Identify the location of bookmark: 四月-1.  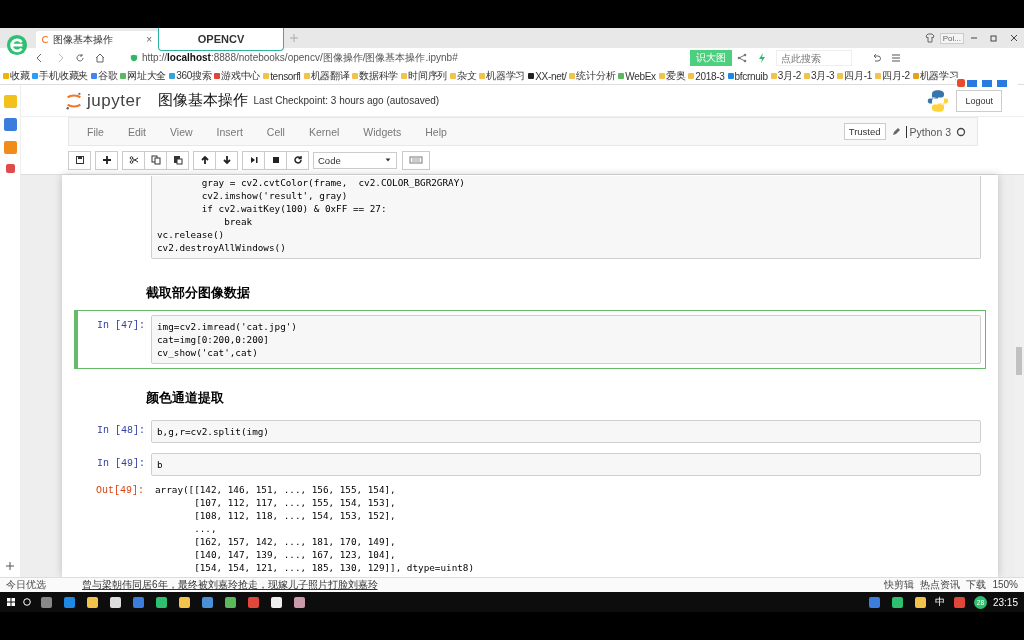
(854, 76).